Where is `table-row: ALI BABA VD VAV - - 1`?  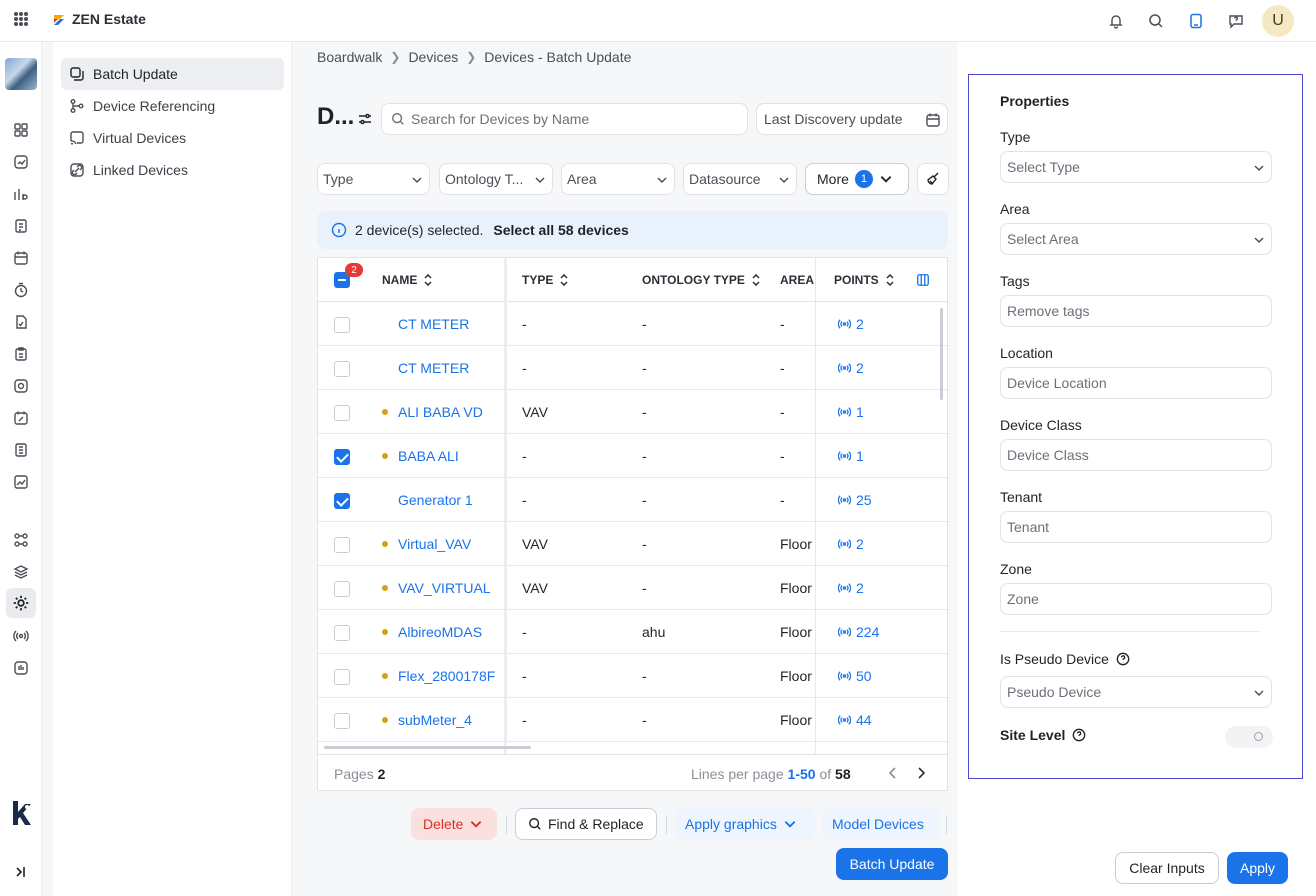
table-row: ALI BABA VD VAV - - 1 is located at coordinates (632, 412).